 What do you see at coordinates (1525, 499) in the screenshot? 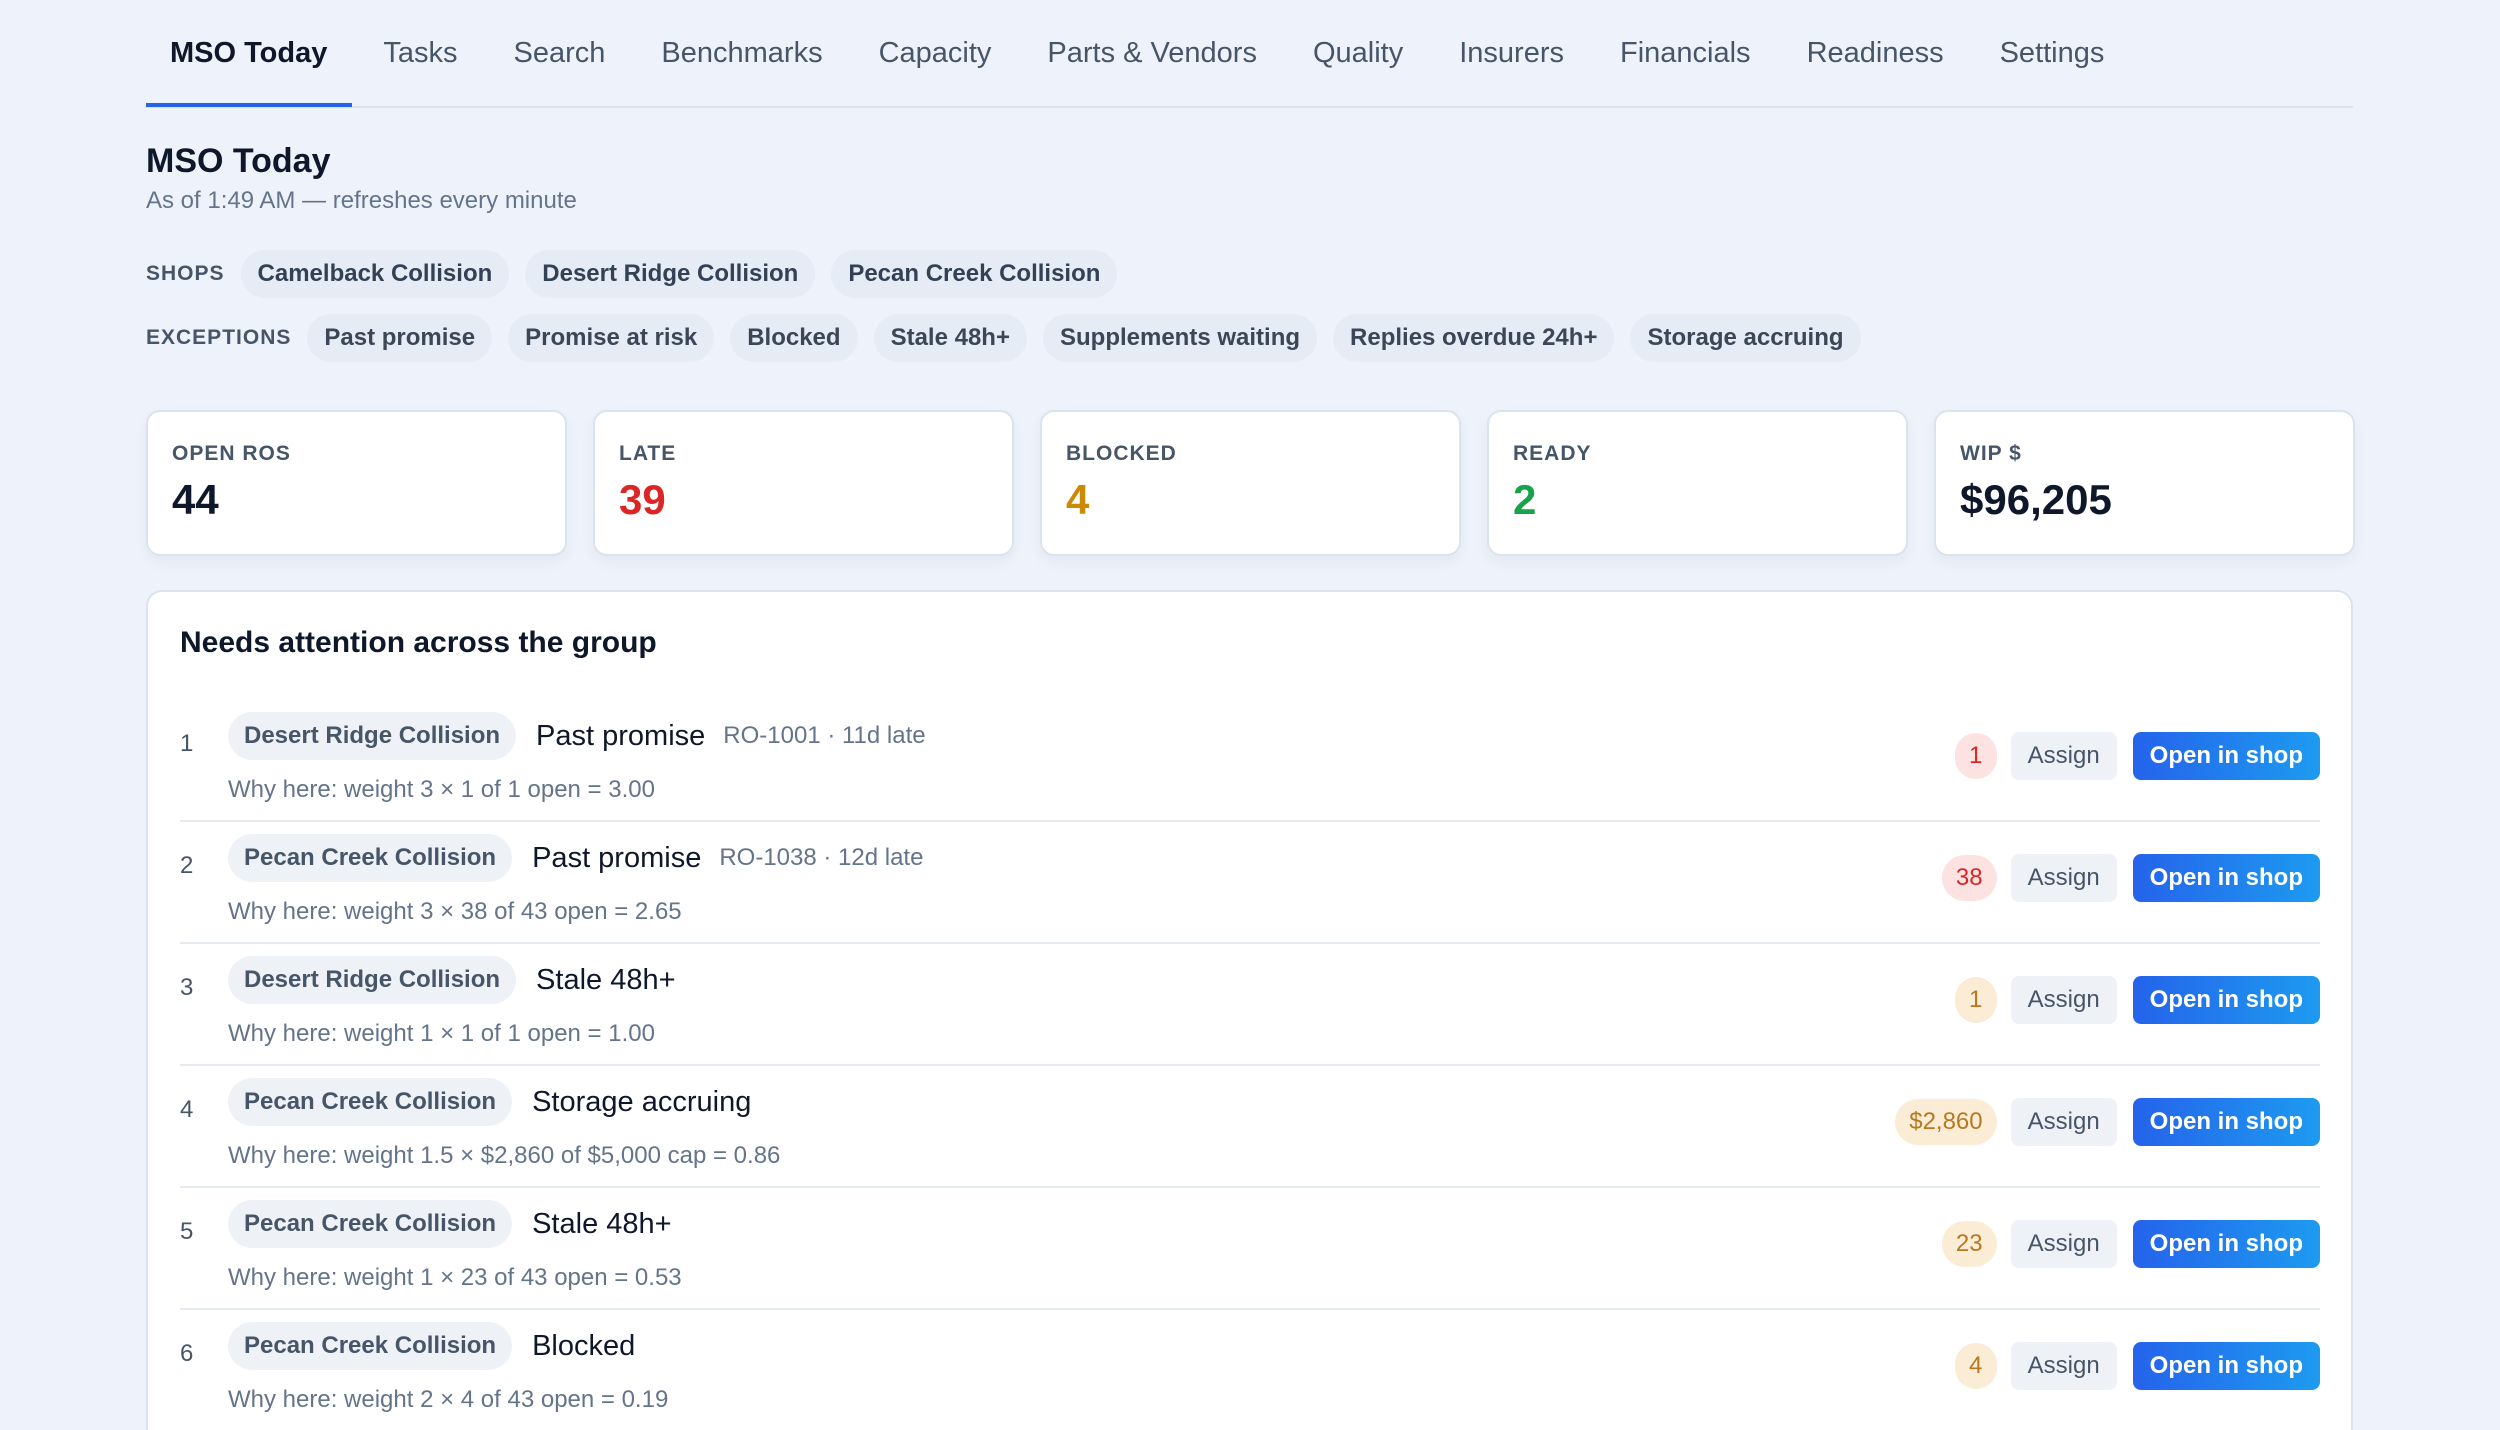
I see `stat-value: 2` at bounding box center [1525, 499].